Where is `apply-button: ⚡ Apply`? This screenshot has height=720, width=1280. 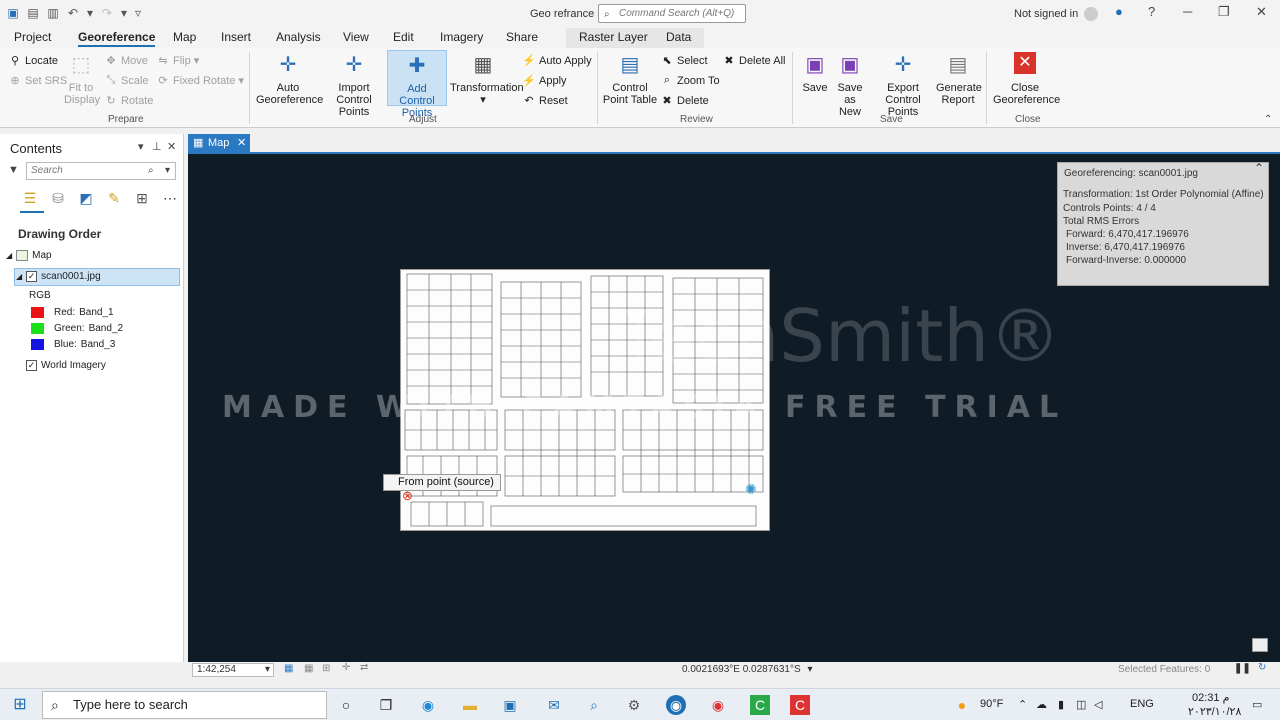
apply-button: ⚡ Apply is located at coordinates (544, 81).